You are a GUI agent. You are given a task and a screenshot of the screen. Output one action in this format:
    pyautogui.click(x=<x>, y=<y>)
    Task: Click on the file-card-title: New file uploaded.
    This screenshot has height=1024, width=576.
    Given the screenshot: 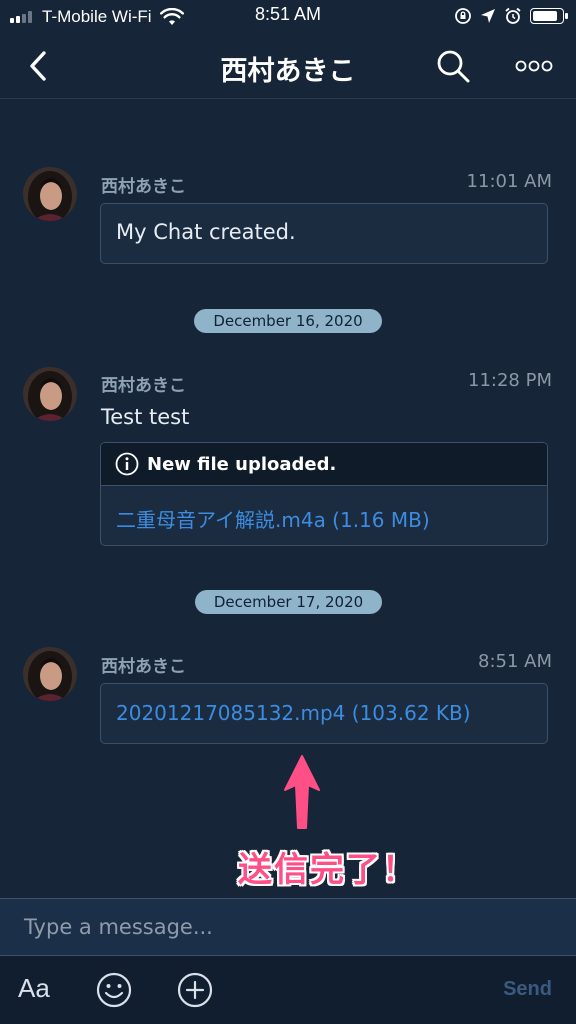 What is the action you would take?
    pyautogui.click(x=242, y=464)
    